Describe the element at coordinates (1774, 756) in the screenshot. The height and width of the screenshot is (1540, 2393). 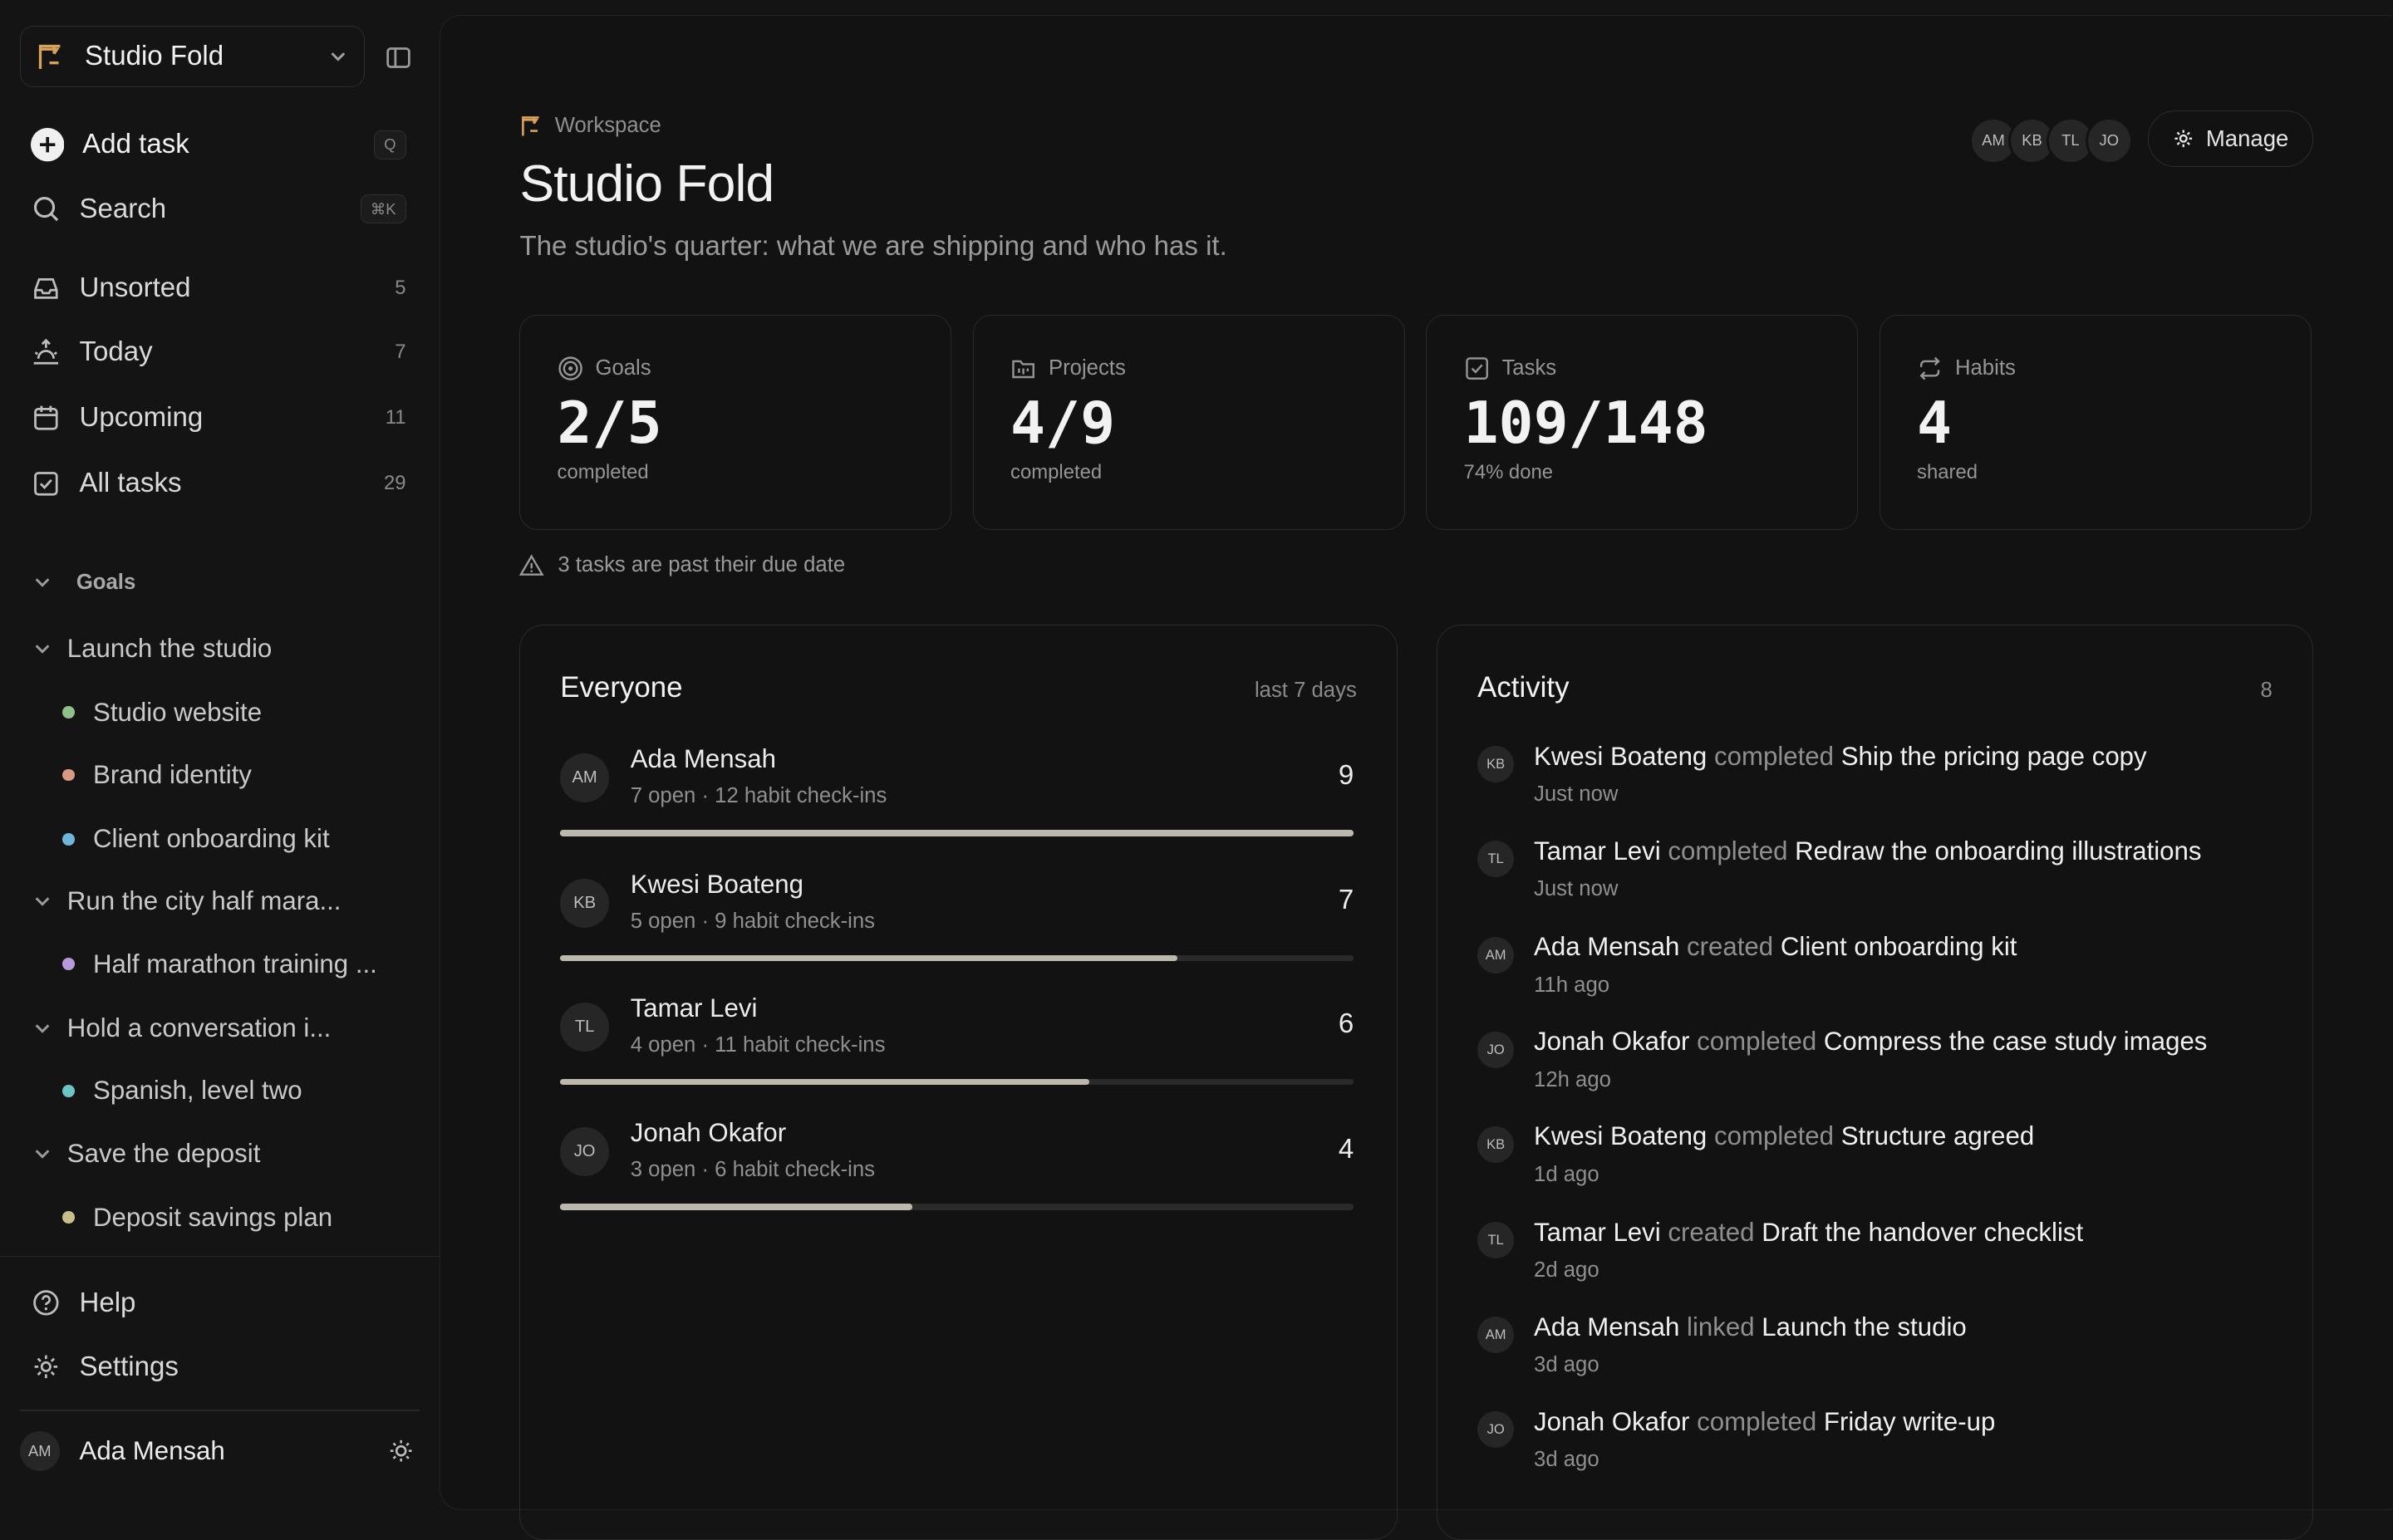
I see `activity-verb: completed` at that location.